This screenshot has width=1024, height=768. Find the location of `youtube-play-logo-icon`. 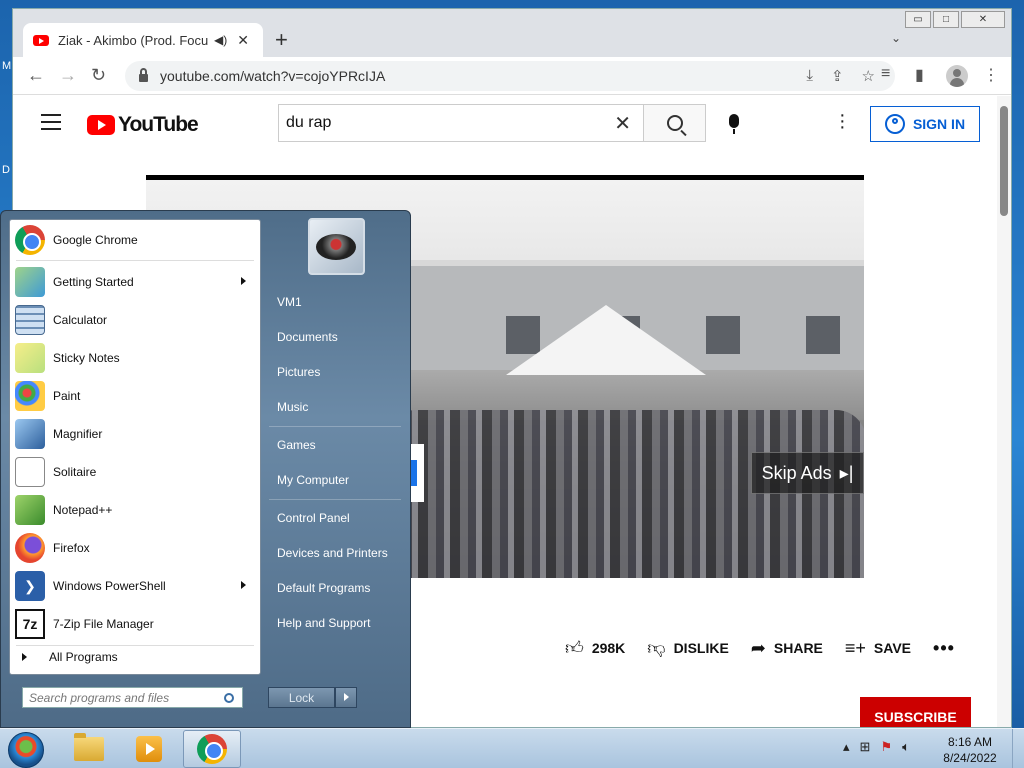

youtube-play-logo-icon is located at coordinates (101, 125).